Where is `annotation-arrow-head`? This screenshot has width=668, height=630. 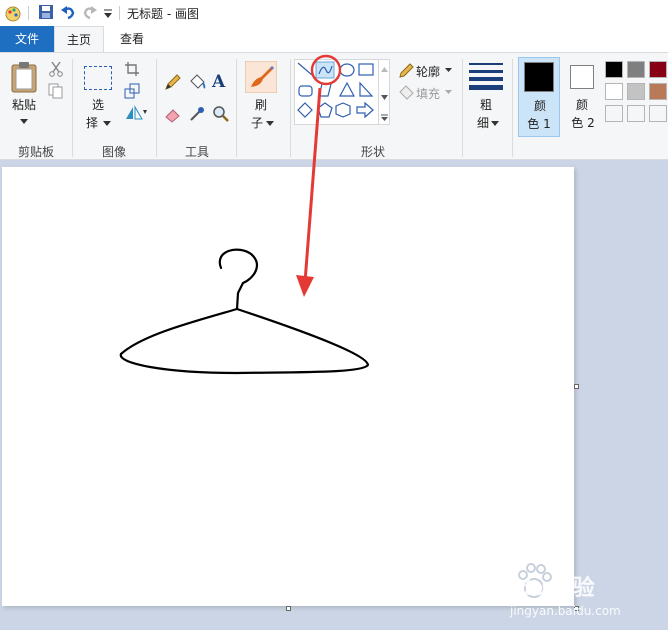 annotation-arrow-head is located at coordinates (305, 286).